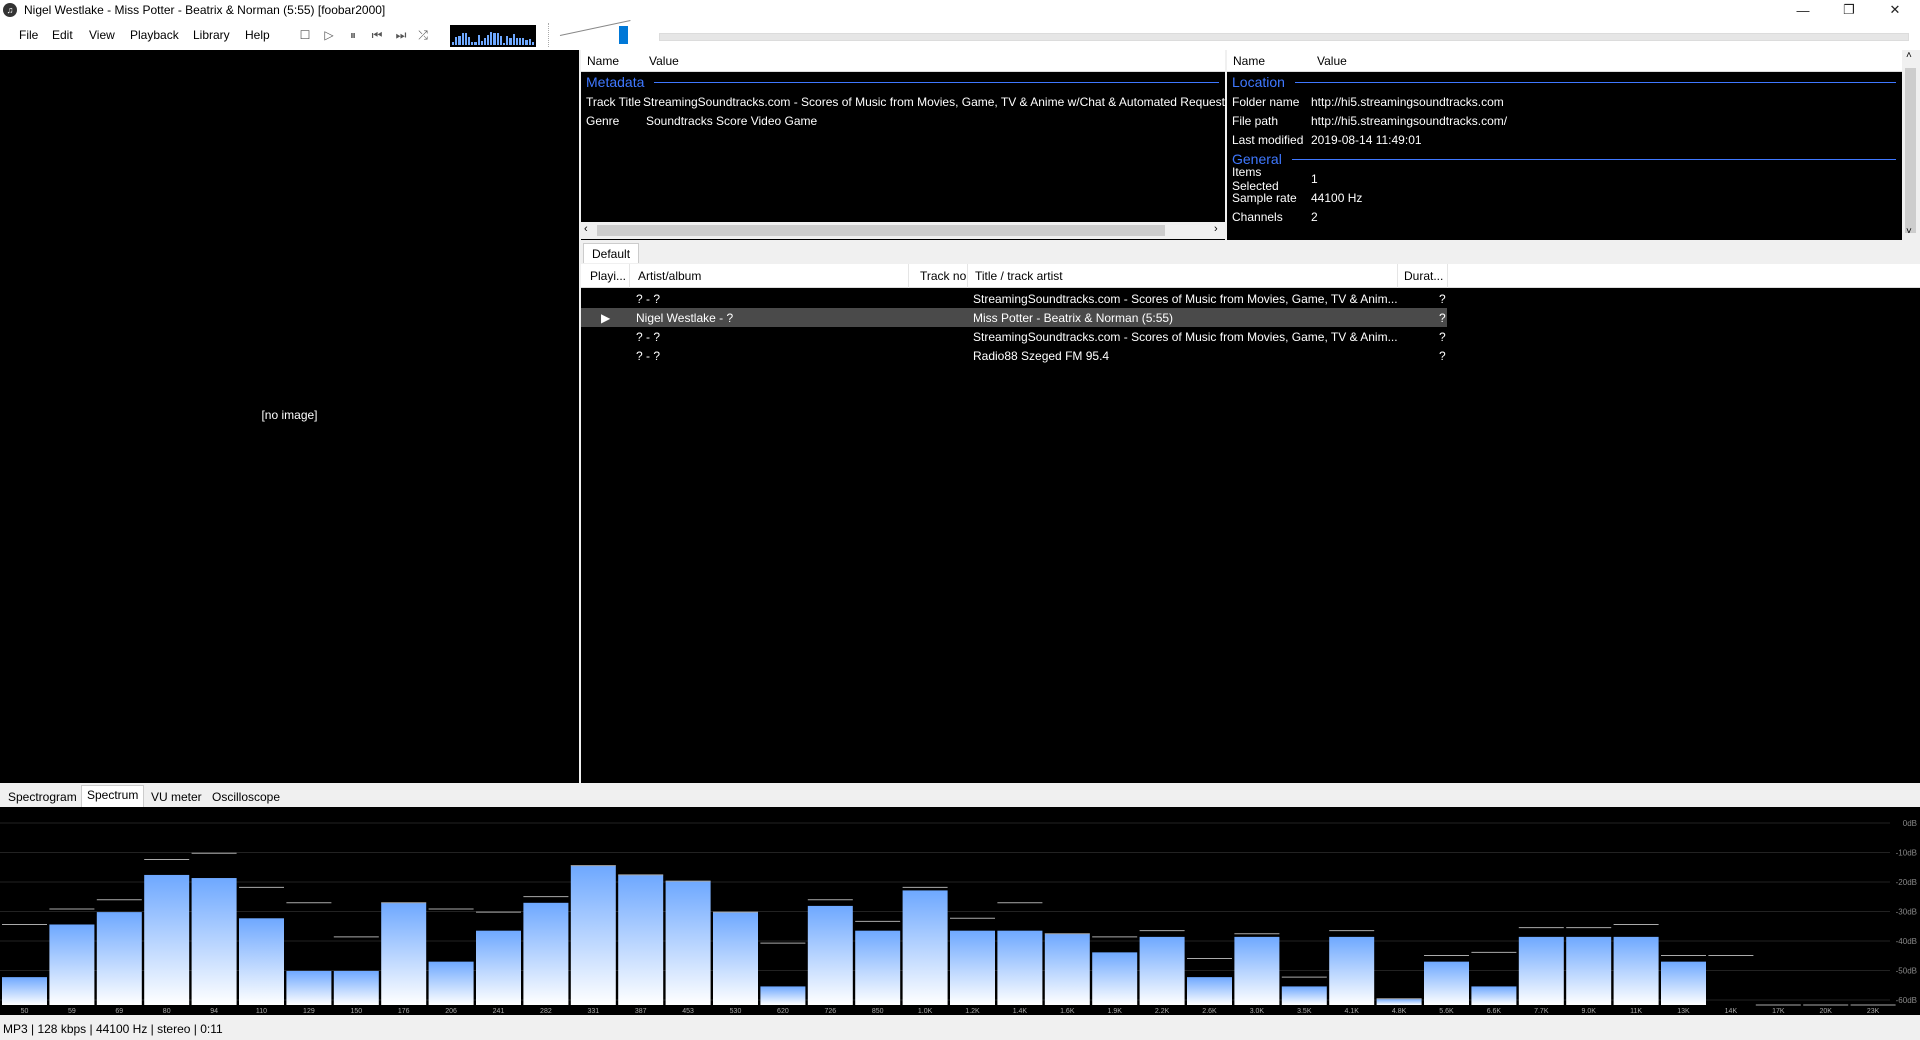  Describe the element at coordinates (1909, 55) in the screenshot. I see `scroll-up-icon: ˄` at that location.